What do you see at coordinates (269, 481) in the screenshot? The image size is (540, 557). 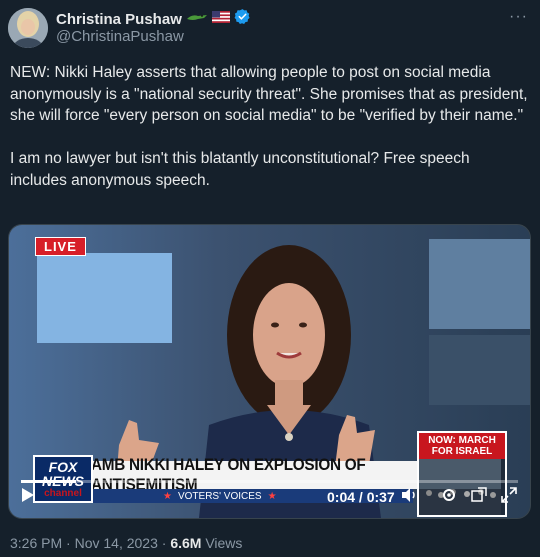 I see `video-progress-bar` at bounding box center [269, 481].